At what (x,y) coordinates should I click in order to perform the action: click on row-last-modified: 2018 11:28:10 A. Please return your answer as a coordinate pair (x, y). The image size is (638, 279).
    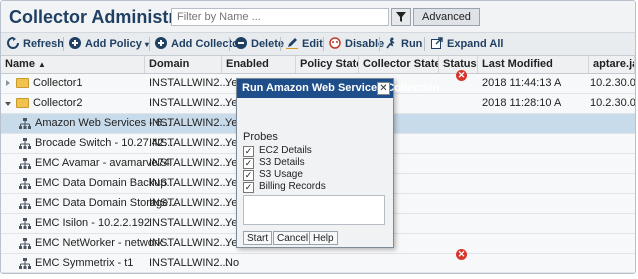
    Looking at the image, I should click on (522, 103).